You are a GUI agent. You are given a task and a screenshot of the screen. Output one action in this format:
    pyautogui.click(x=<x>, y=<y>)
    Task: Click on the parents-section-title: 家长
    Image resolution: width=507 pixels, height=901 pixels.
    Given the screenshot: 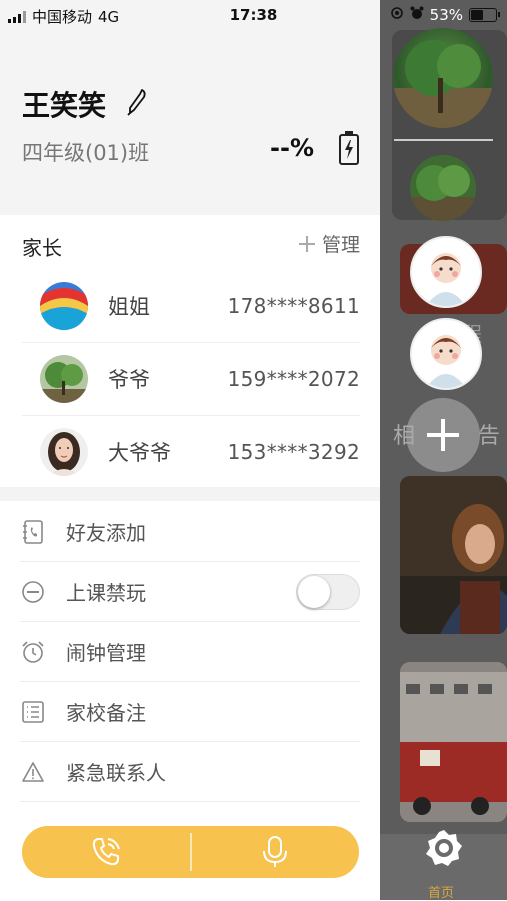 What is the action you would take?
    pyautogui.click(x=42, y=248)
    